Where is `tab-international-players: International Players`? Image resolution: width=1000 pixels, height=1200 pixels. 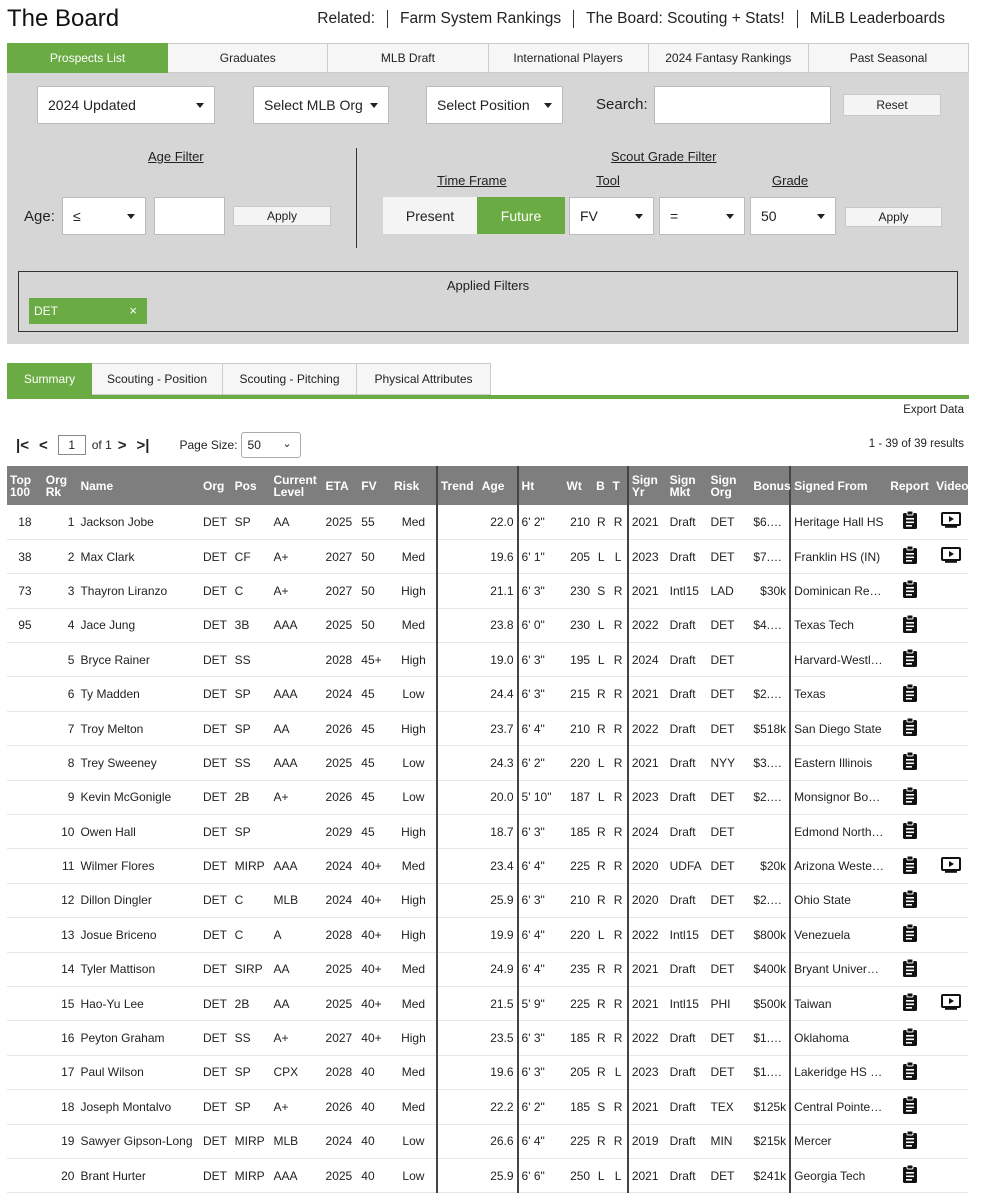
tab-international-players: International Players is located at coordinates (568, 58).